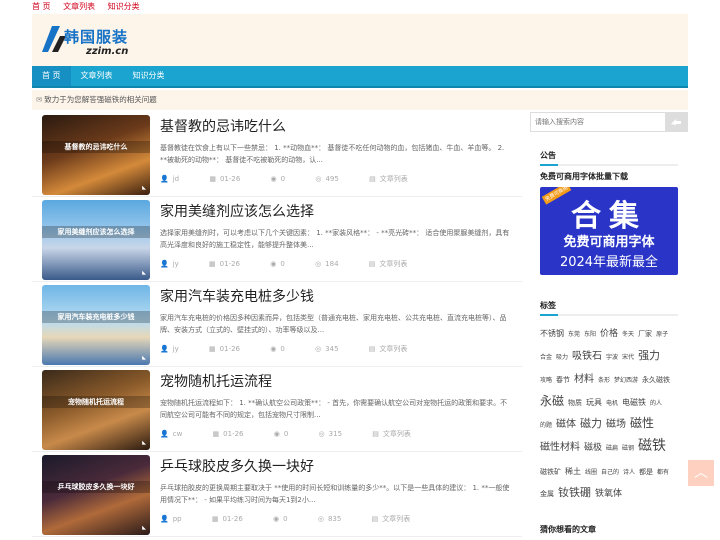 The width and height of the screenshot is (720, 540). I want to click on tag-link: 合金, so click(546, 357).